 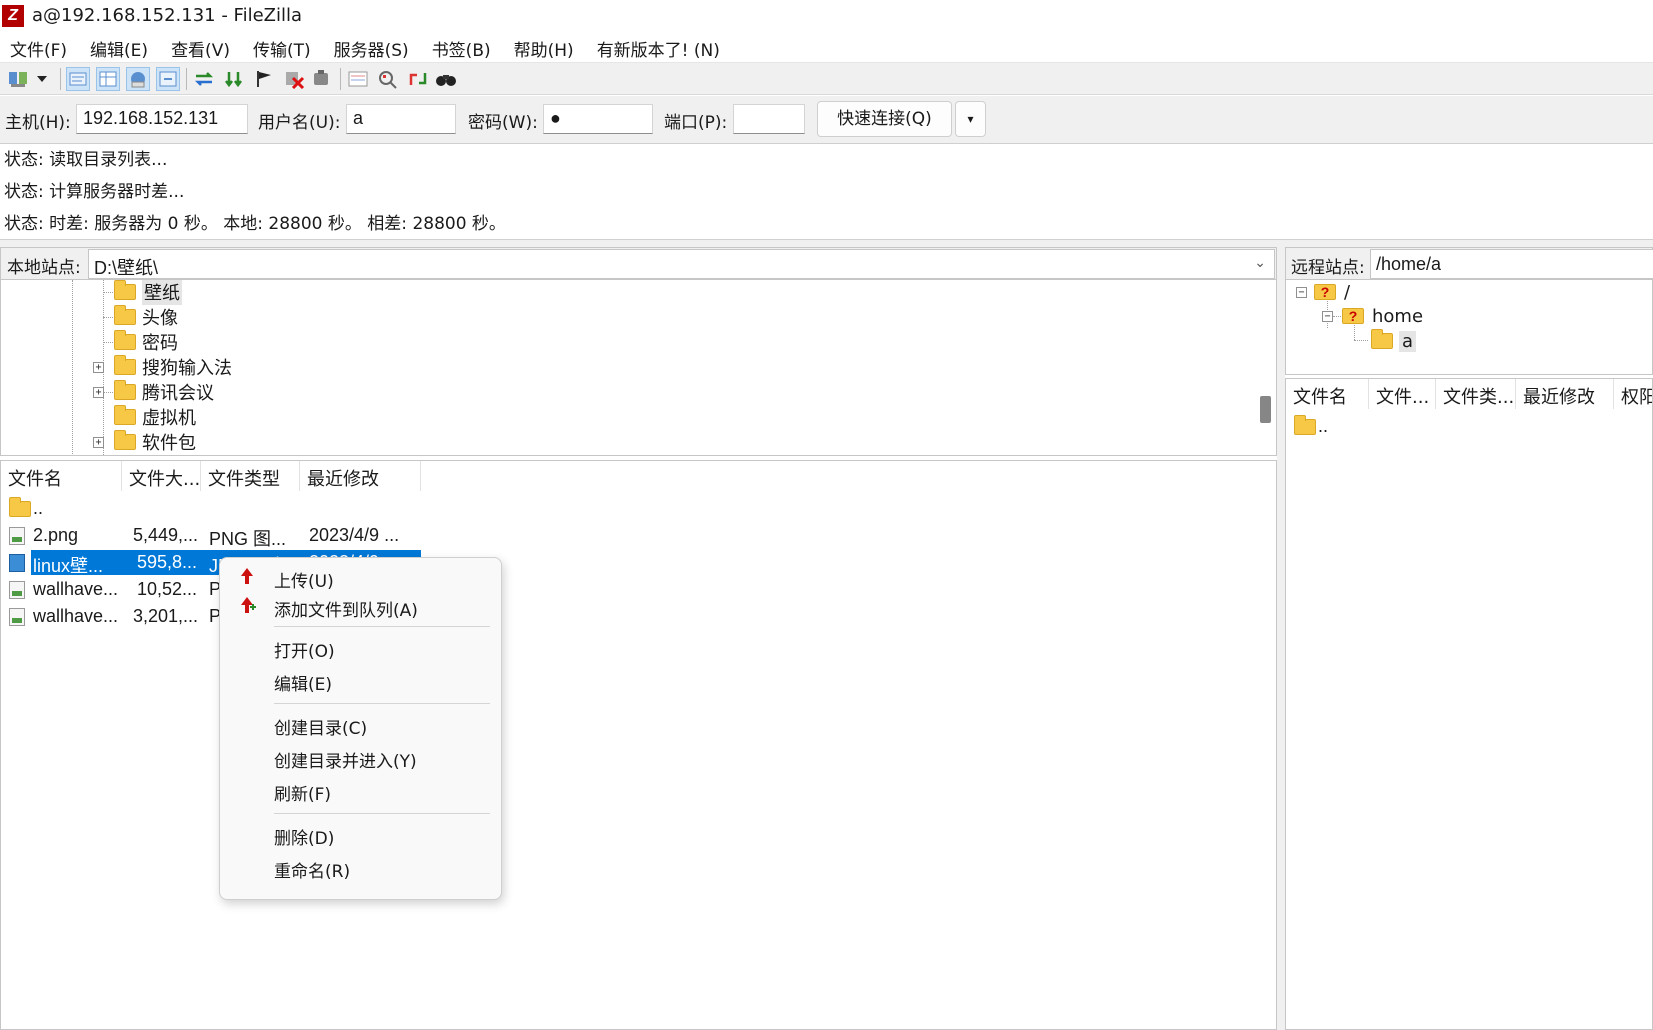 I want to click on local-path-input: D:\壁纸\ ⌄, so click(x=681, y=264).